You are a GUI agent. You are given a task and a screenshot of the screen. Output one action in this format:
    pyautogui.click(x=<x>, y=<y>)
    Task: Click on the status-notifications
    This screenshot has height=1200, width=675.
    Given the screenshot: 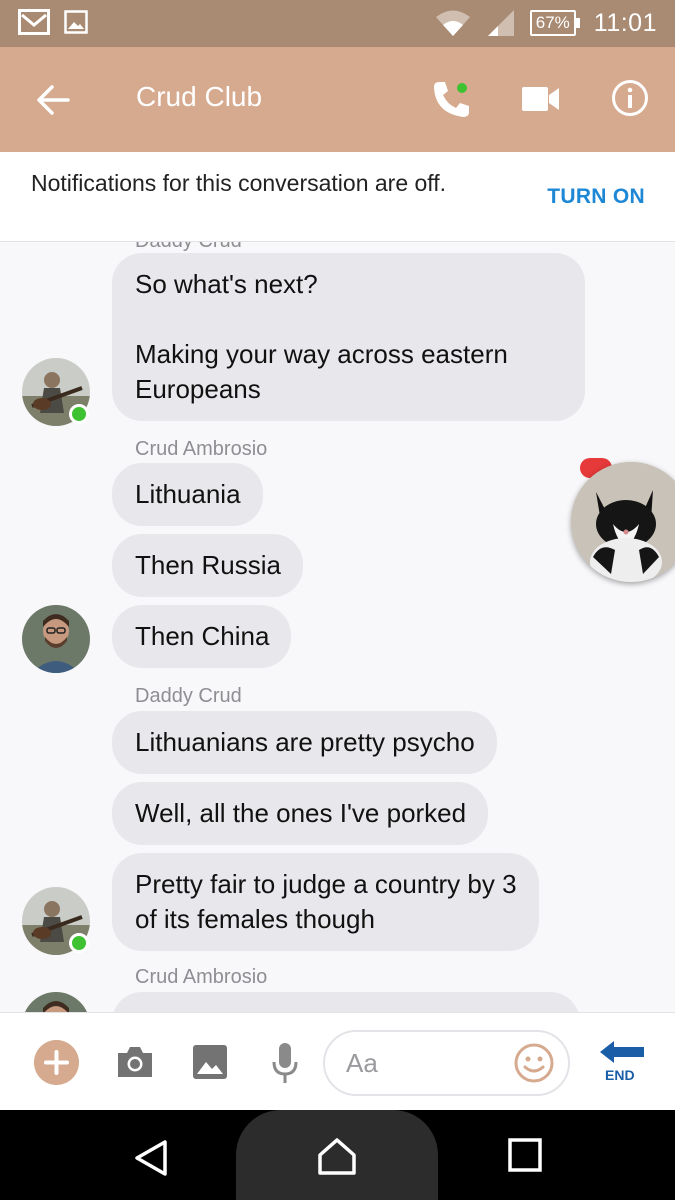 What is the action you would take?
    pyautogui.click(x=53, y=22)
    